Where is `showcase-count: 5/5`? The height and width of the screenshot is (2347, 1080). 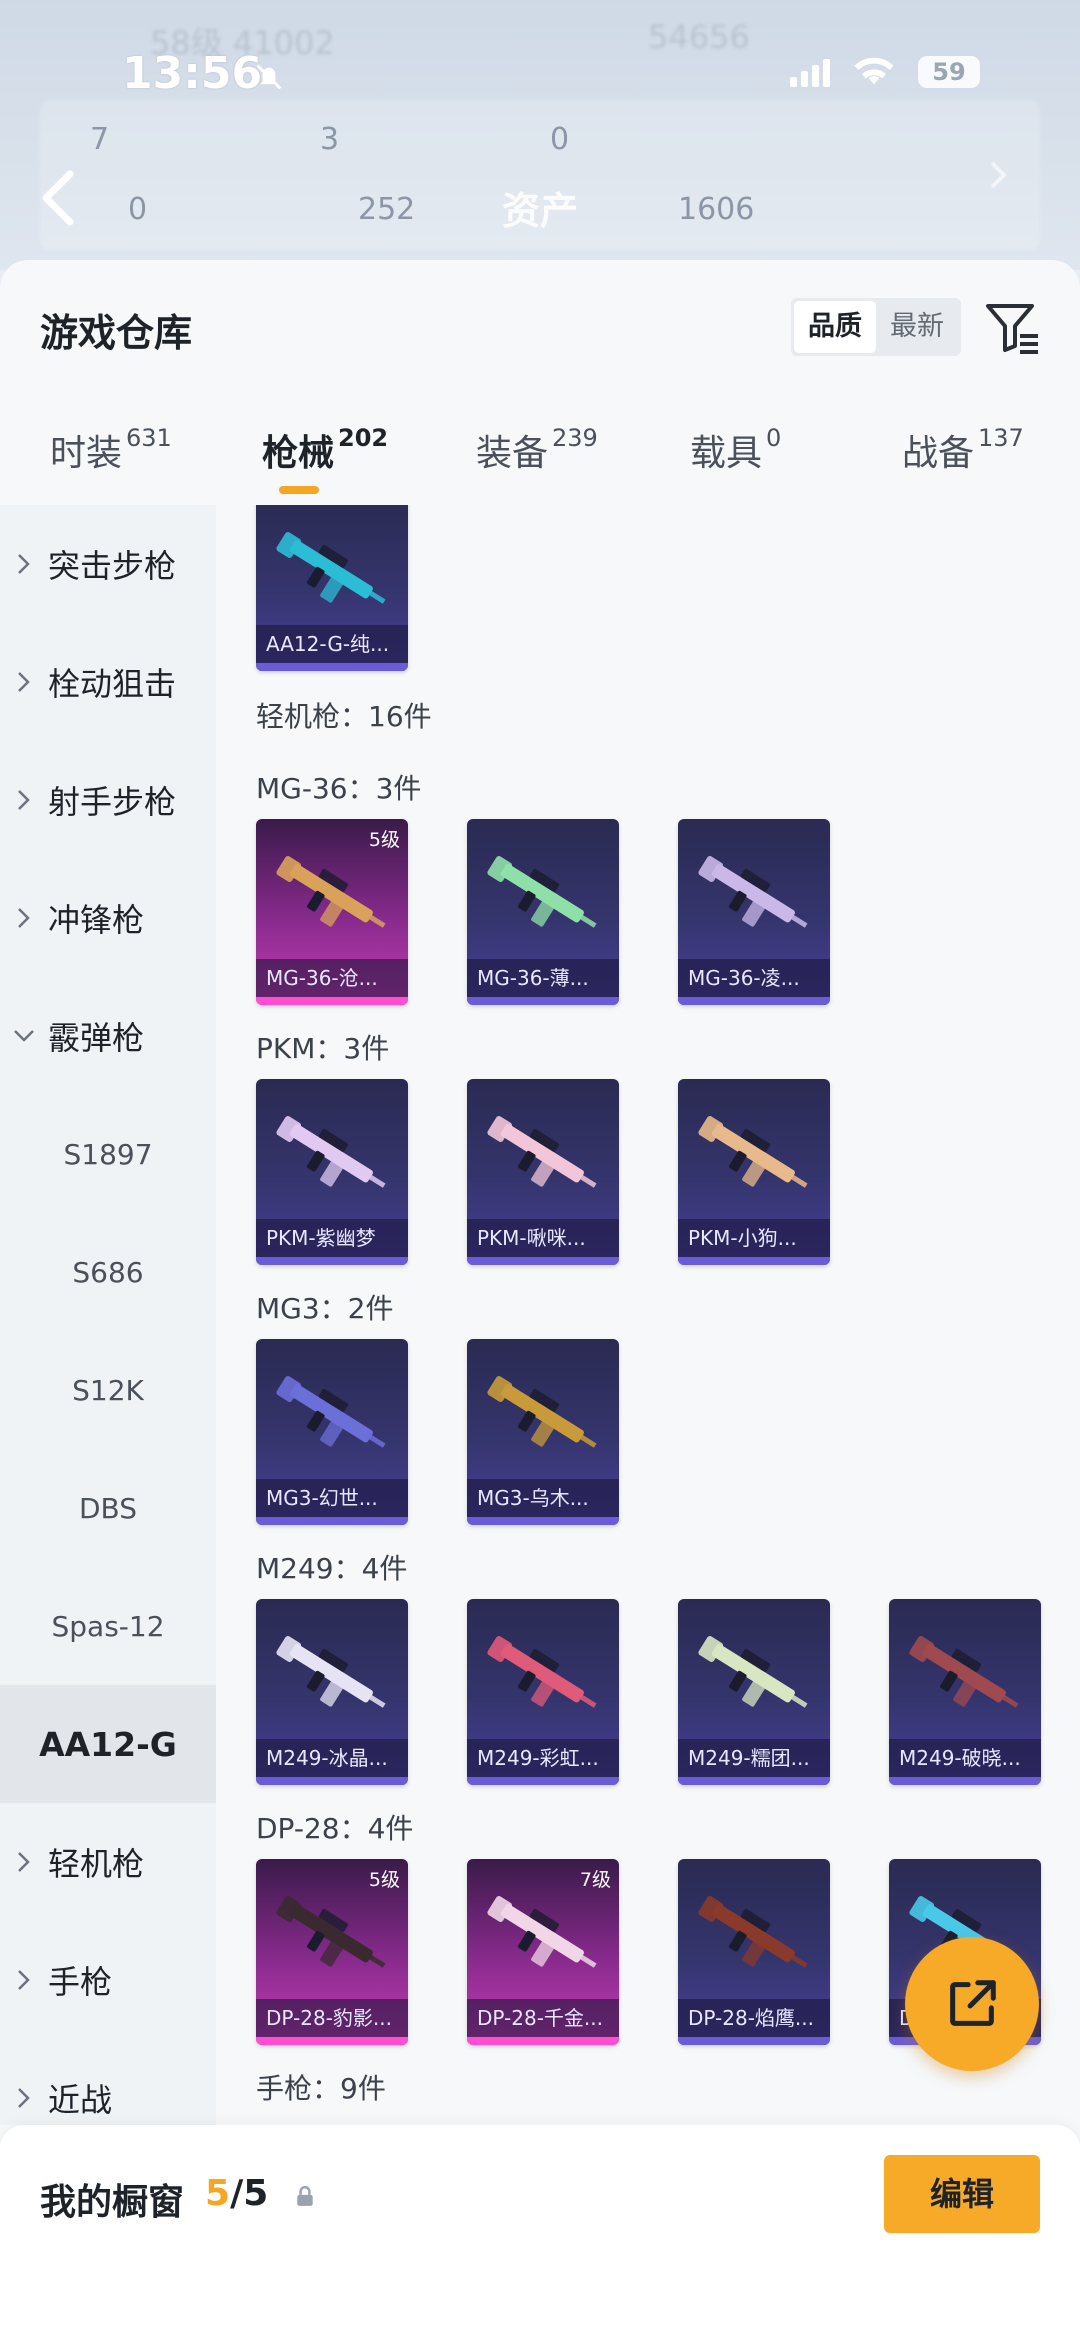 showcase-count: 5/5 is located at coordinates (237, 2193).